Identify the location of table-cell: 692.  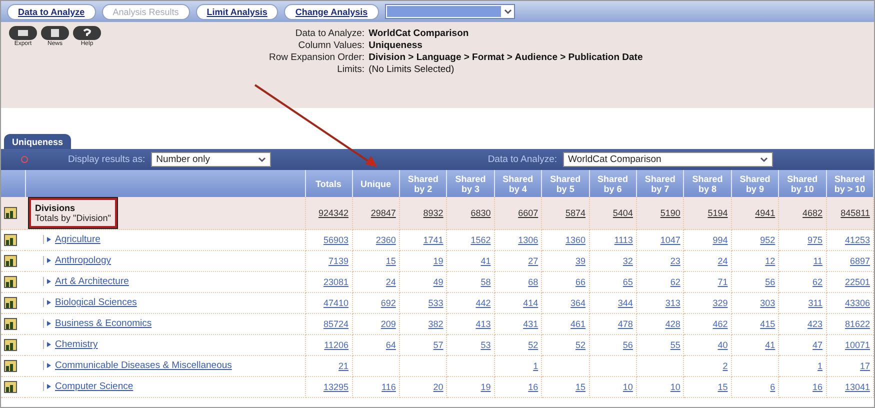
(376, 303).